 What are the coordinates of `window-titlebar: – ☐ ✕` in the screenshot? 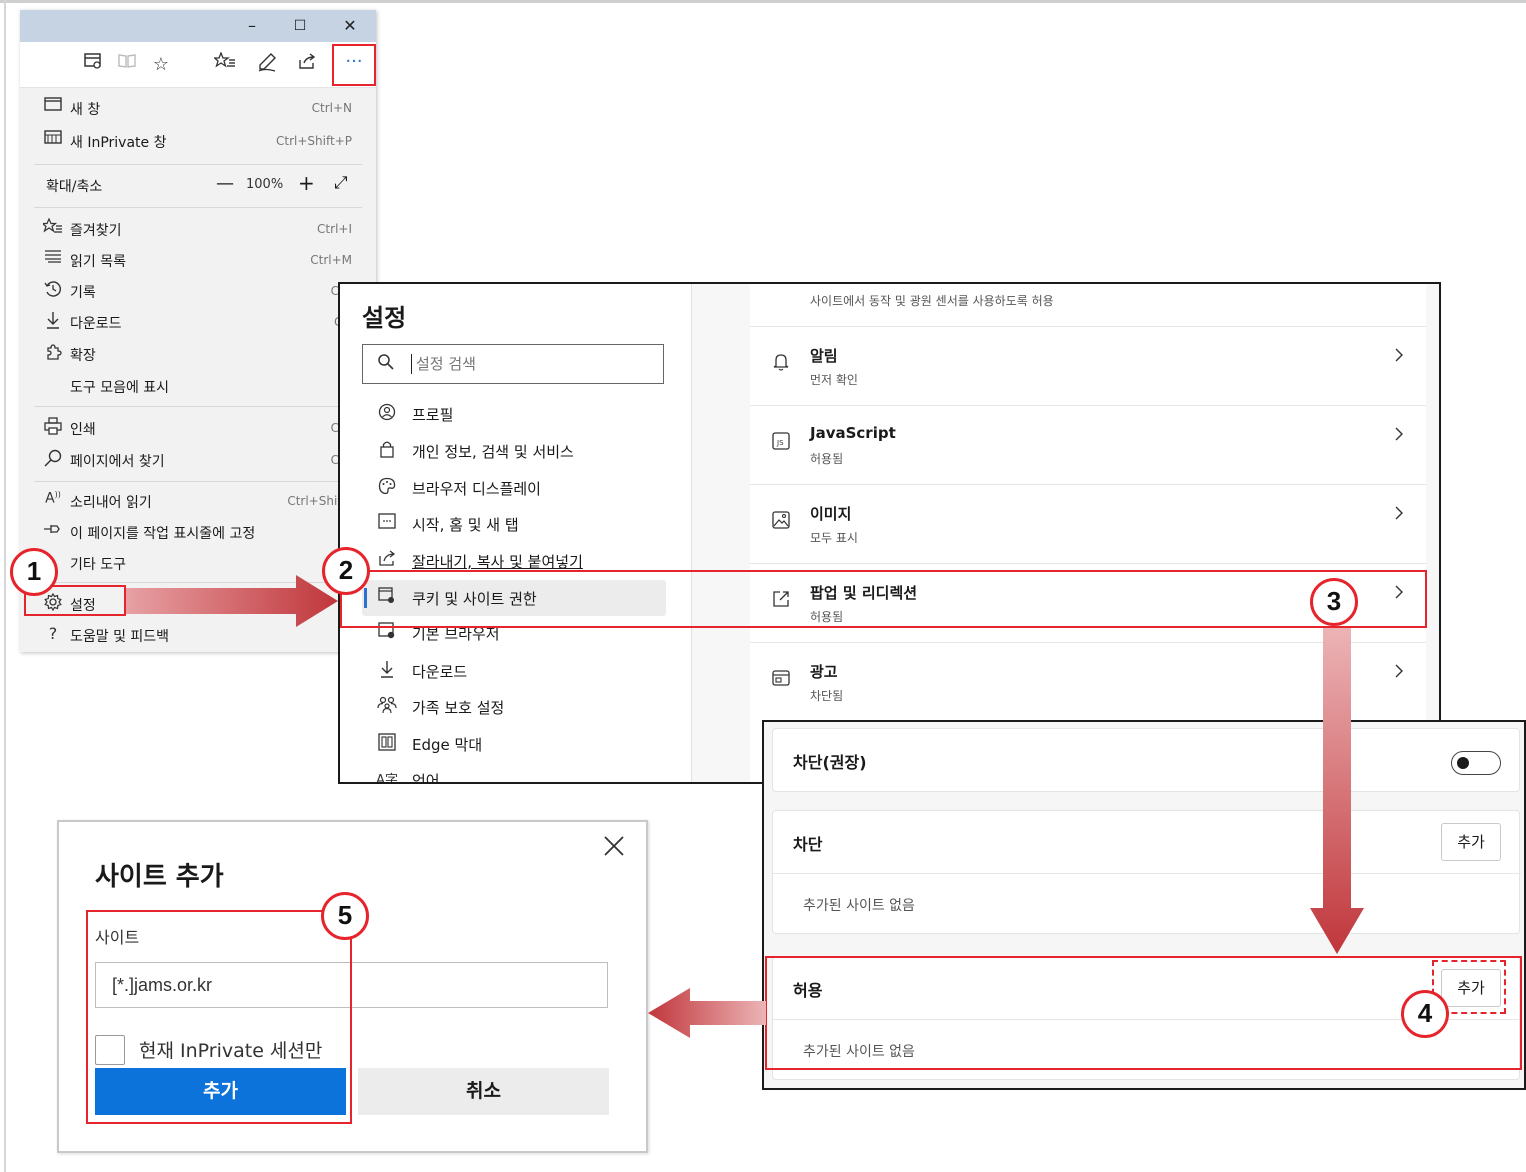 It's located at (198, 26).